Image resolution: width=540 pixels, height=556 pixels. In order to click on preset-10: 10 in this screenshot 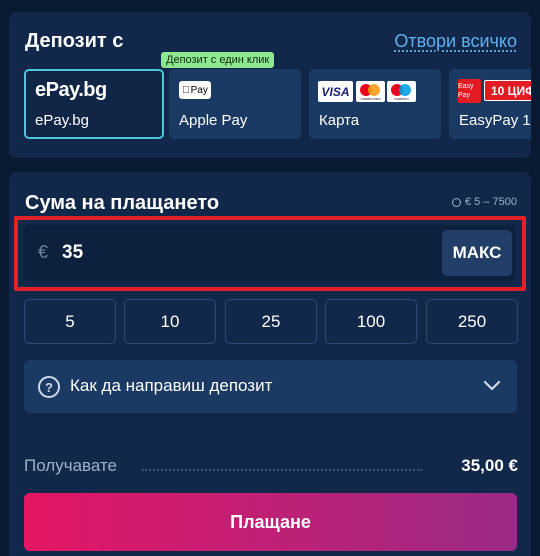, I will do `click(170, 321)`.